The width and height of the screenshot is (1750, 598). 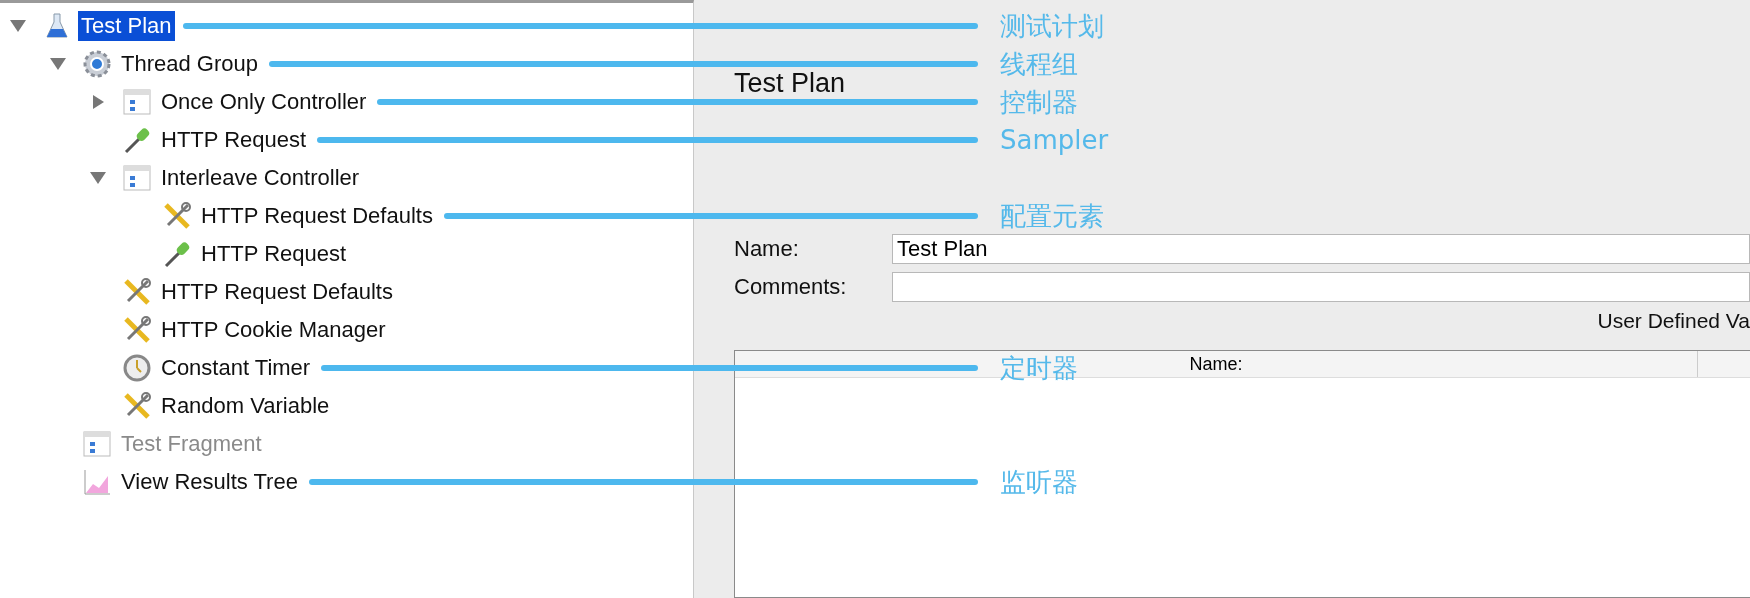 What do you see at coordinates (1052, 26) in the screenshot?
I see `annotation-label: 测试计划` at bounding box center [1052, 26].